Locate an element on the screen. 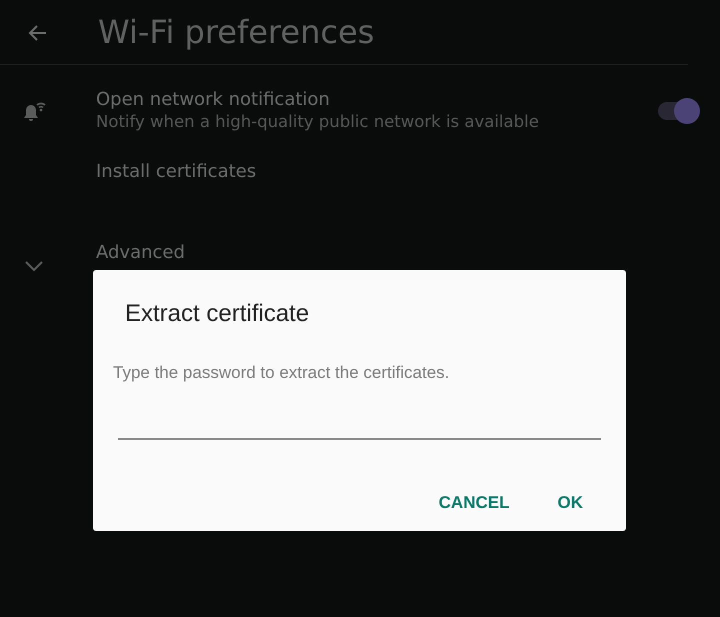 The width and height of the screenshot is (720, 617). setting-title: Advanced is located at coordinates (141, 253).